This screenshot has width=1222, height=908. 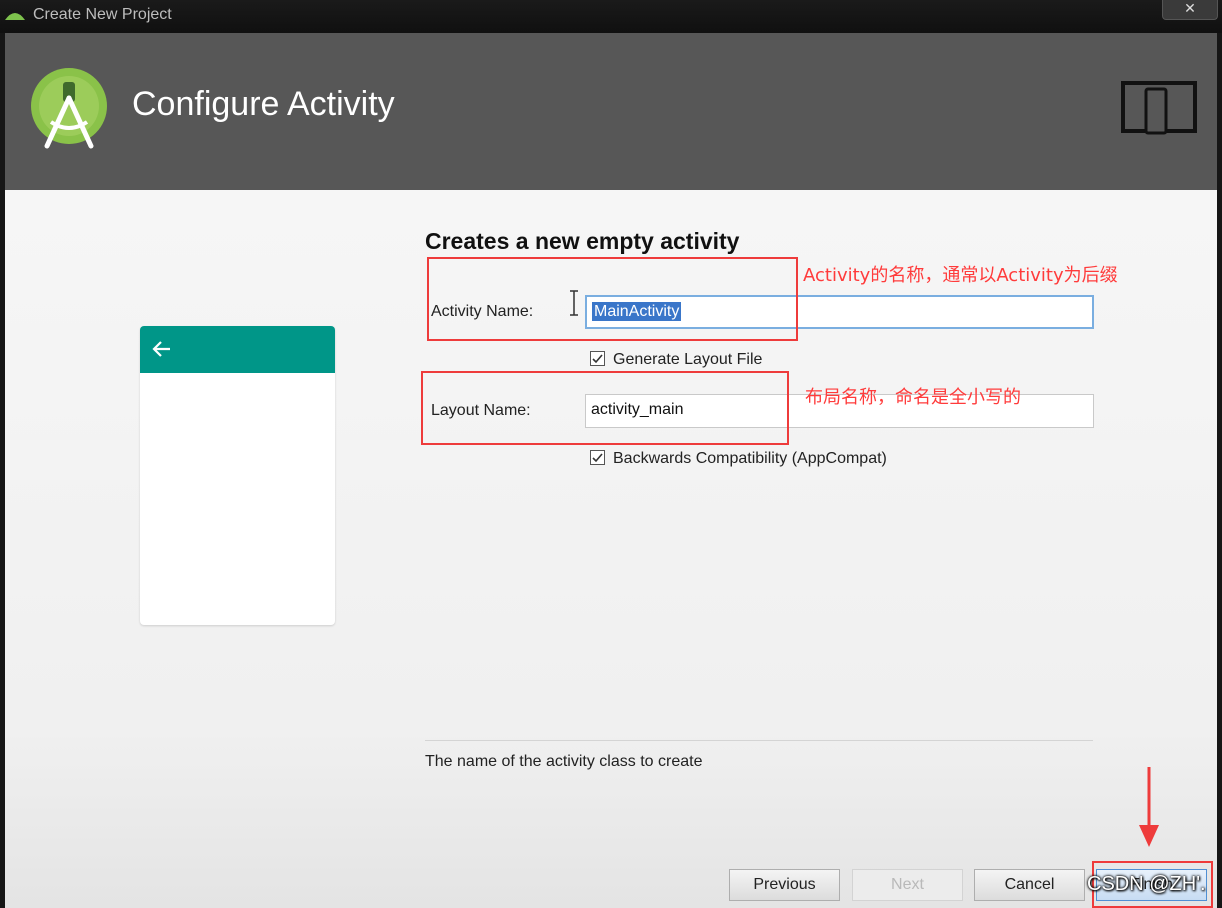 I want to click on watermark: CSDN @ZH'., so click(x=1146, y=884).